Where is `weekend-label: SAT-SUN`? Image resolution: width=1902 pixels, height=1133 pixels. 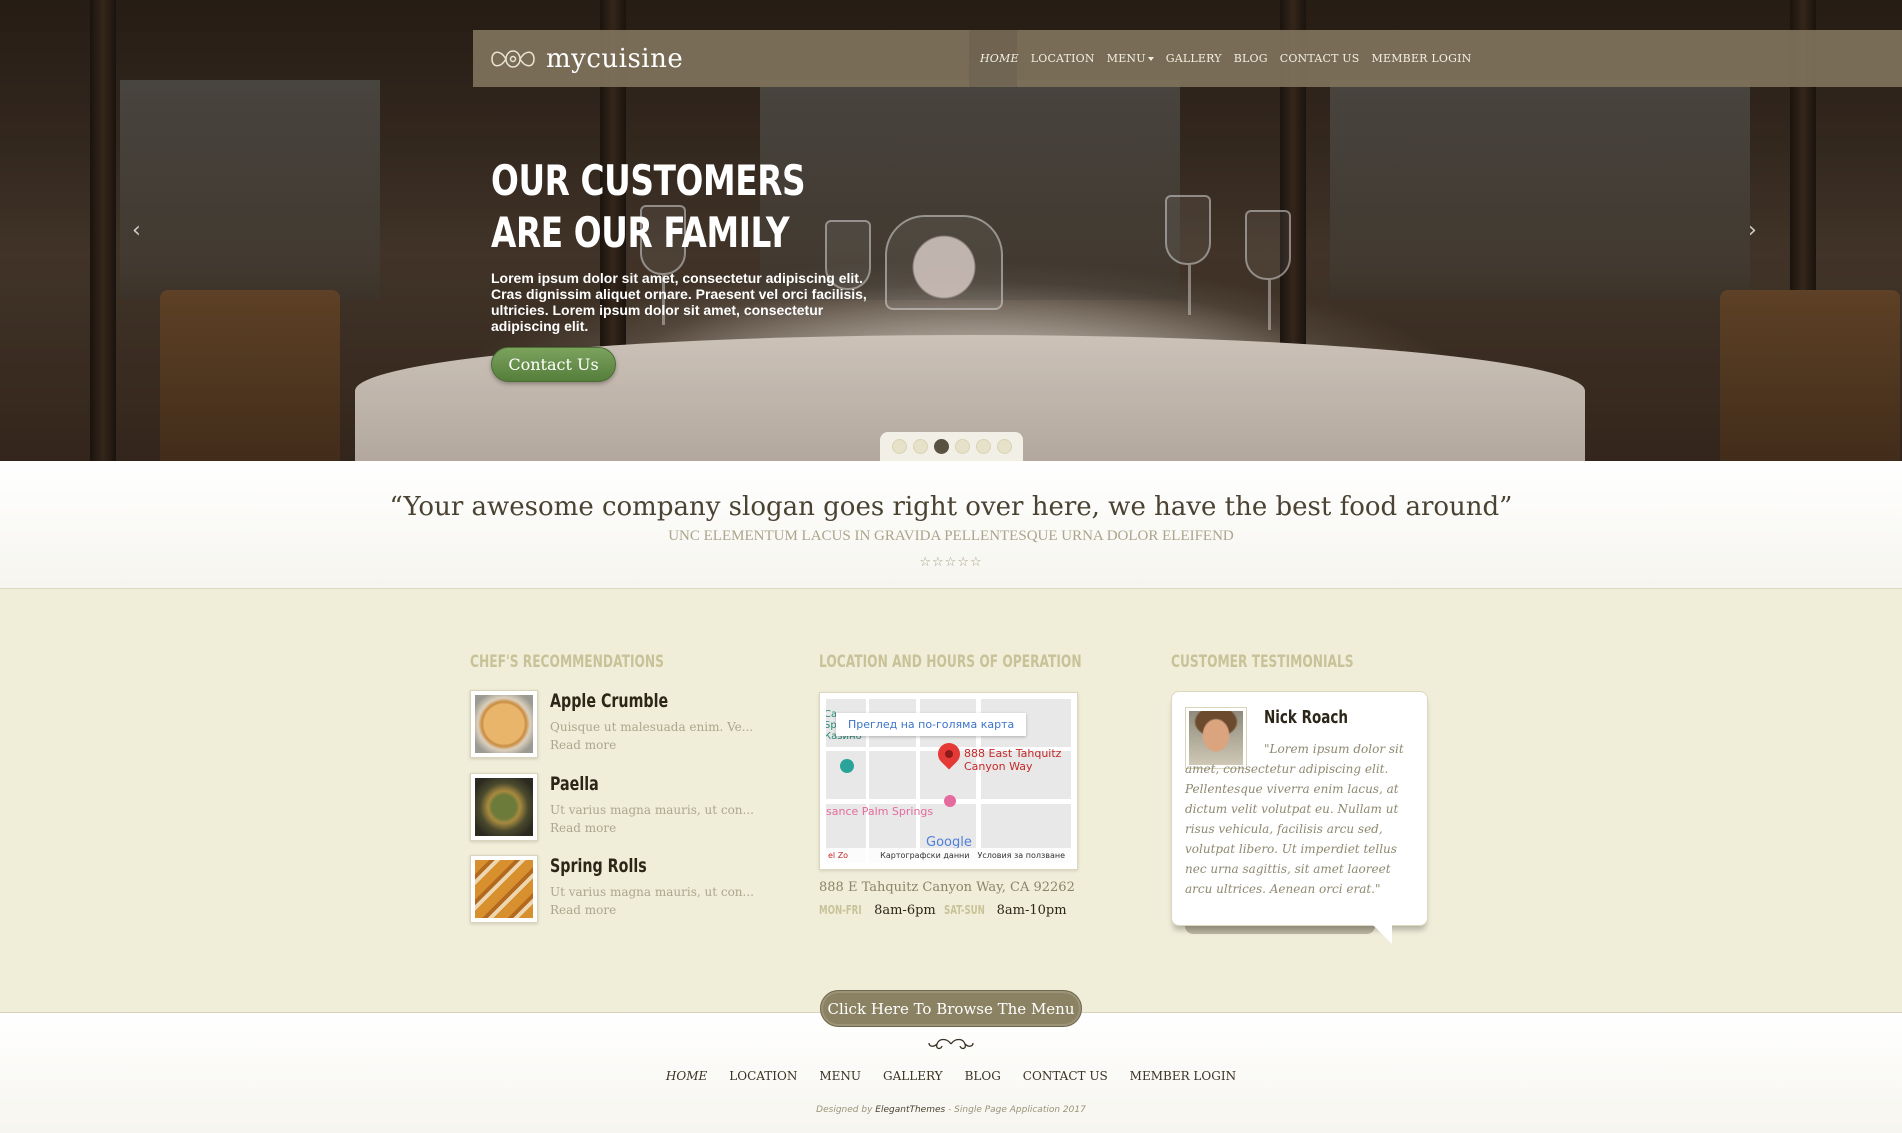
weekend-label: SAT-SUN is located at coordinates (964, 910).